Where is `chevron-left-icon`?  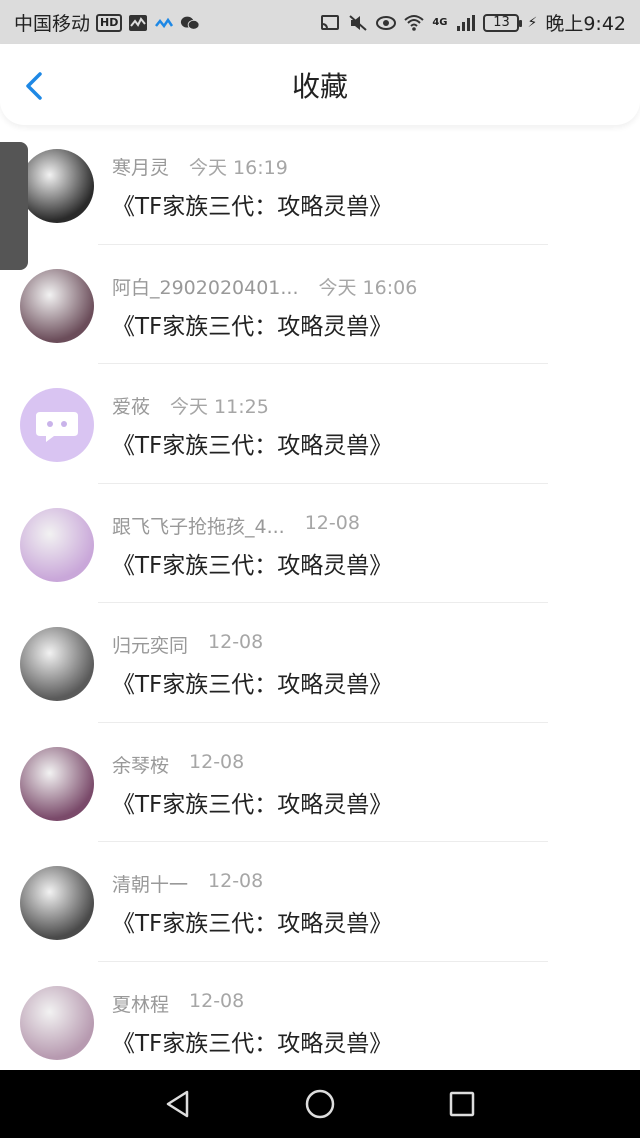
chevron-left-icon is located at coordinates (34, 86).